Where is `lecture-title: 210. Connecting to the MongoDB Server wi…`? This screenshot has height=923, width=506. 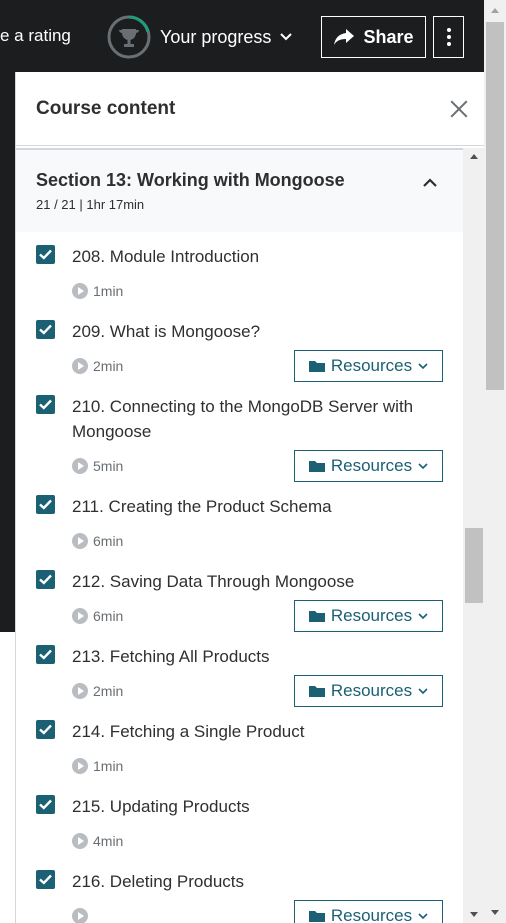
lecture-title: 210. Connecting to the MongoDB Server wi… is located at coordinates (243, 419).